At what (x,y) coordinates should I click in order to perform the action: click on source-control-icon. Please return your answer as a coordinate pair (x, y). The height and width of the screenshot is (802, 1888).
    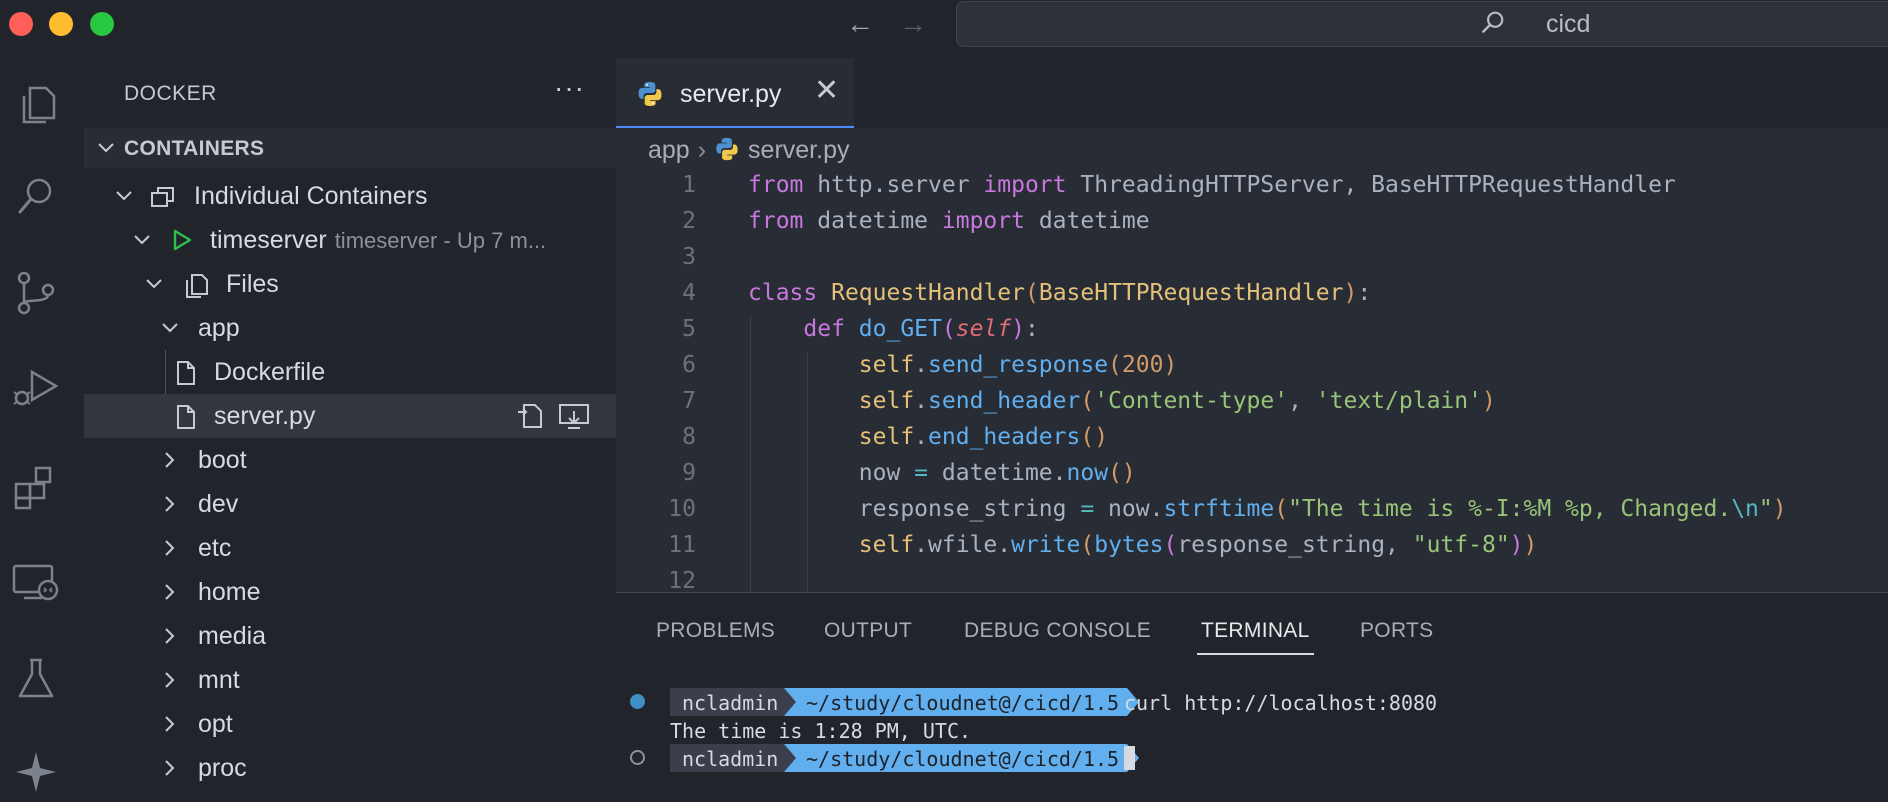
    Looking at the image, I should click on (36, 292).